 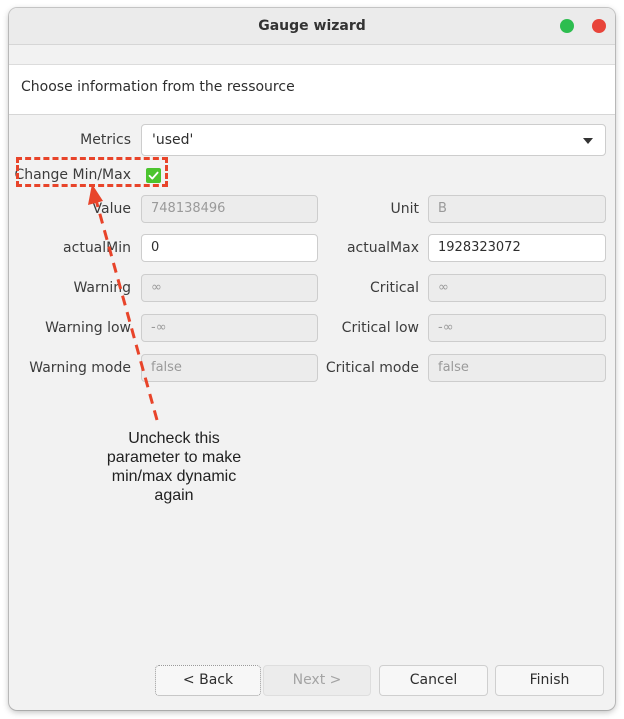 I want to click on annotation-arrow, so click(x=123, y=302).